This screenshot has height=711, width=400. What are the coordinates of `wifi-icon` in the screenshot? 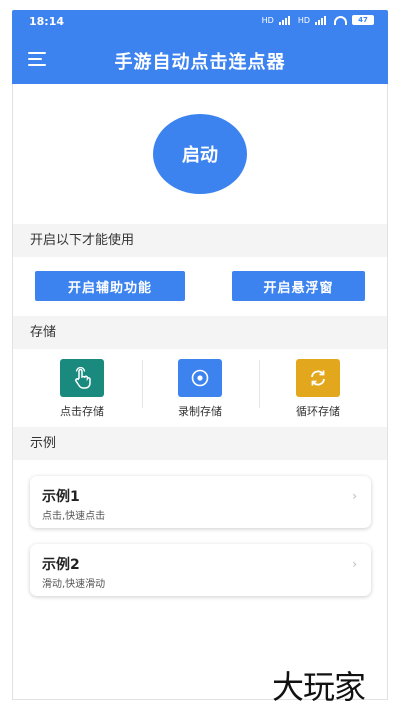 It's located at (340, 20).